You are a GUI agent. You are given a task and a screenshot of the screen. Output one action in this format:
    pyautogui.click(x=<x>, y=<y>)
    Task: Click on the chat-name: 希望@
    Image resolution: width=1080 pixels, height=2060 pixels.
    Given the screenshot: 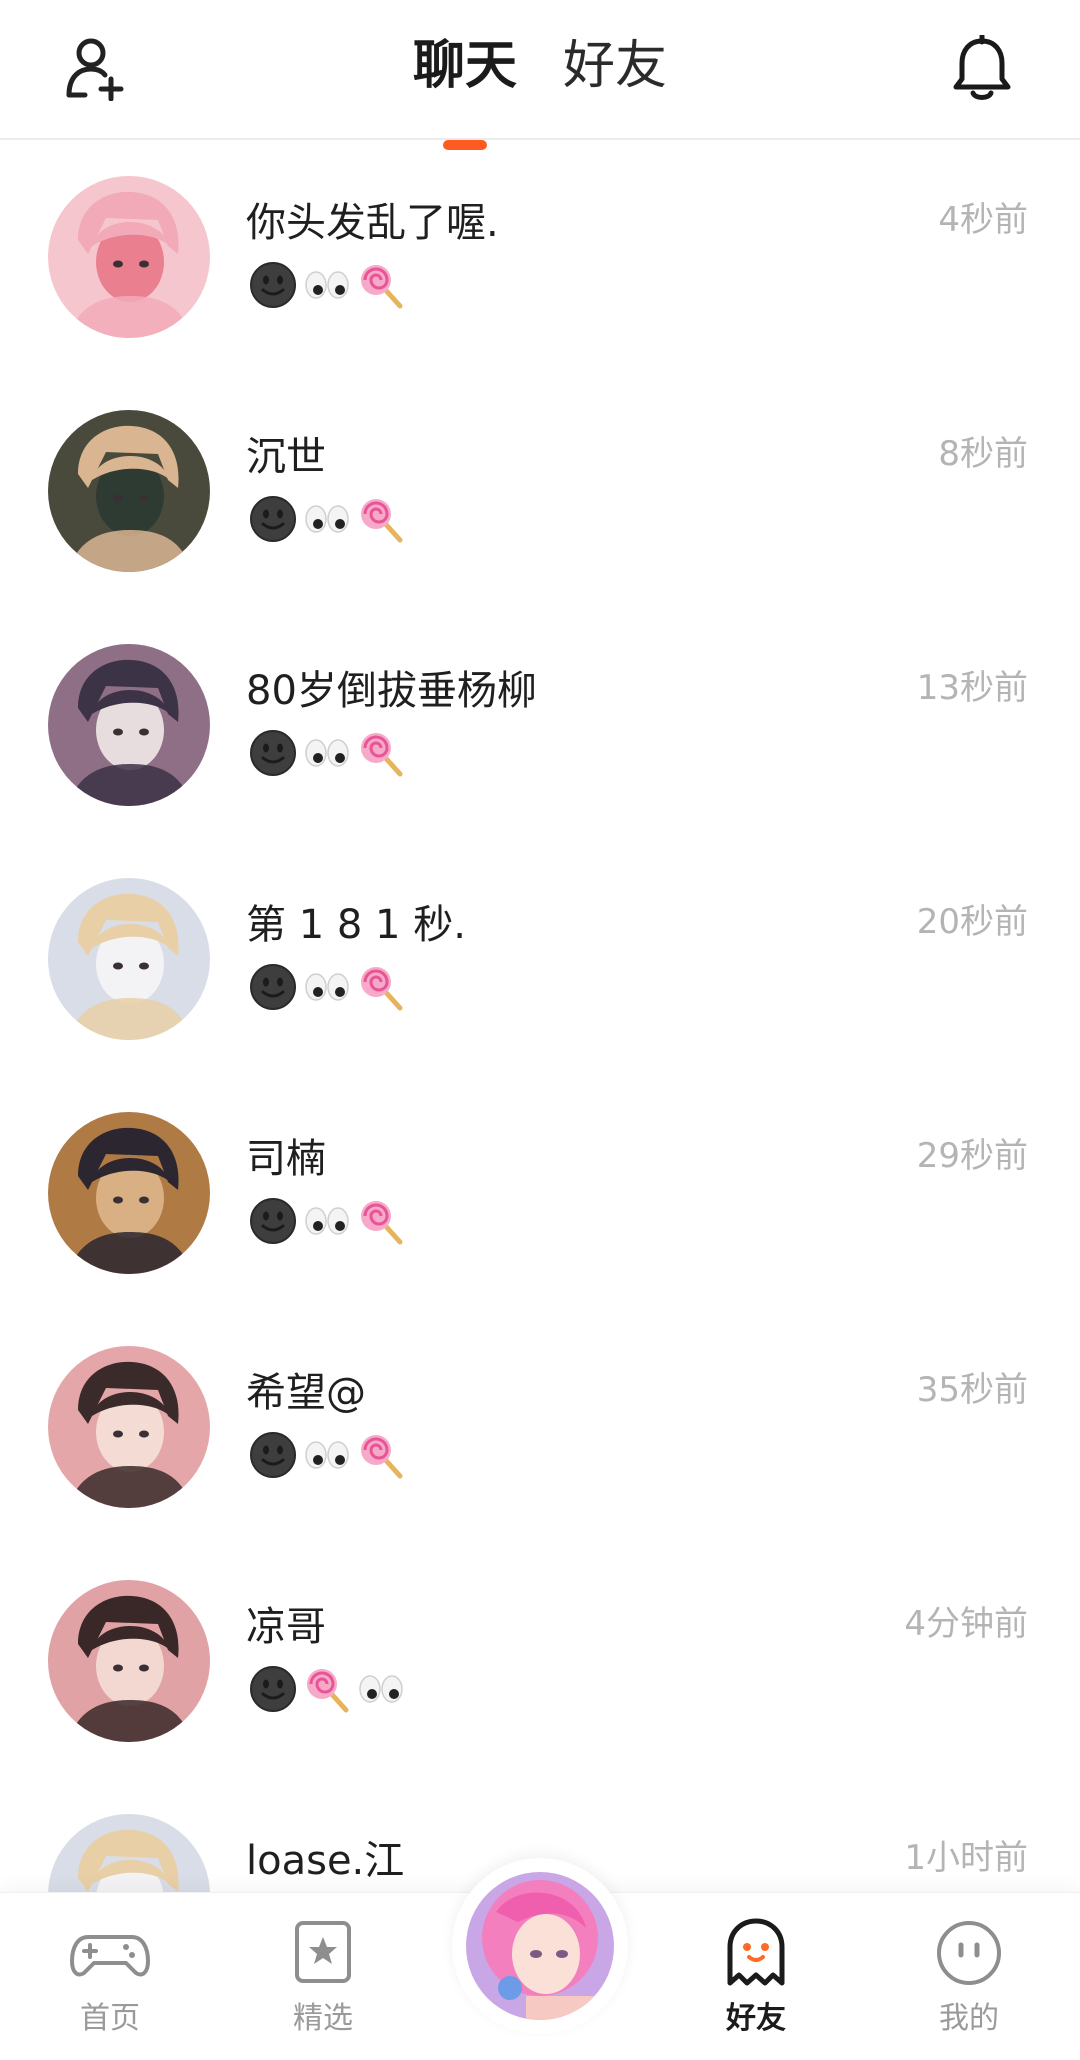 What is the action you would take?
    pyautogui.click(x=306, y=1393)
    